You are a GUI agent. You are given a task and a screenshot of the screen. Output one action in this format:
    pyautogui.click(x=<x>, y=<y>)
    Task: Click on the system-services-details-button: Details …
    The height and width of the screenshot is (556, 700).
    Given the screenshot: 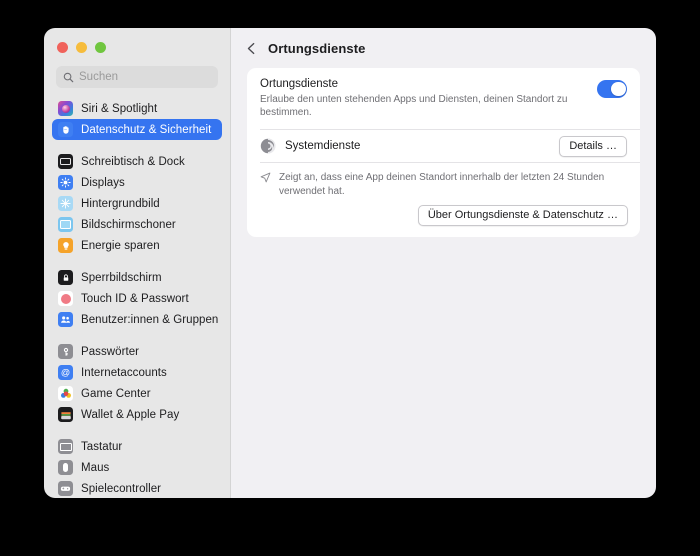 What is the action you would take?
    pyautogui.click(x=593, y=146)
    